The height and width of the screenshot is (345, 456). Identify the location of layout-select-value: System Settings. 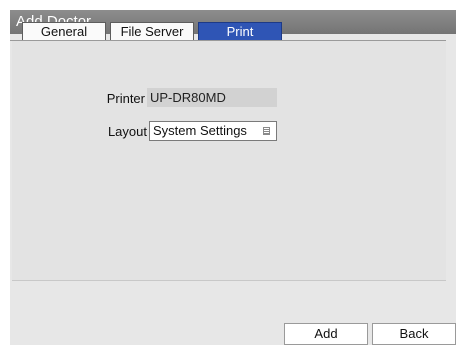
(200, 130).